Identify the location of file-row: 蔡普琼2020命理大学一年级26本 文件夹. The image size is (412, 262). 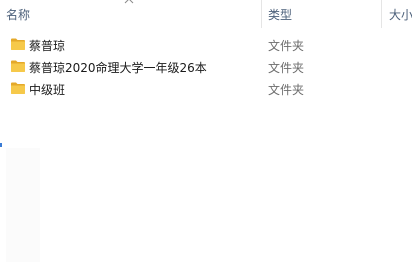
(206, 67).